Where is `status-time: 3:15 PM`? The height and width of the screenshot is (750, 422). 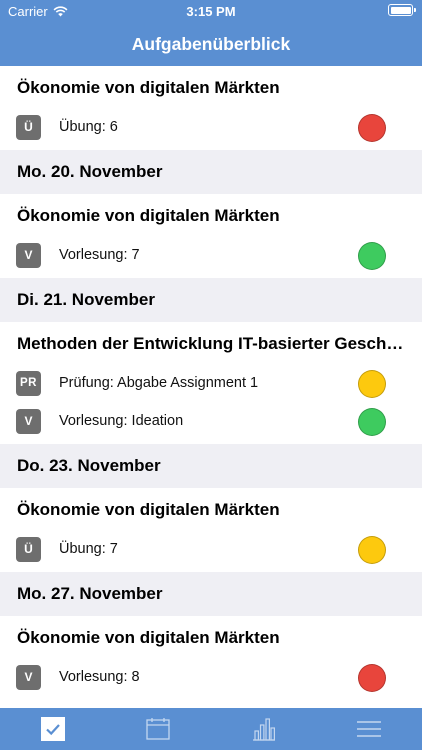 status-time: 3:15 PM is located at coordinates (211, 11).